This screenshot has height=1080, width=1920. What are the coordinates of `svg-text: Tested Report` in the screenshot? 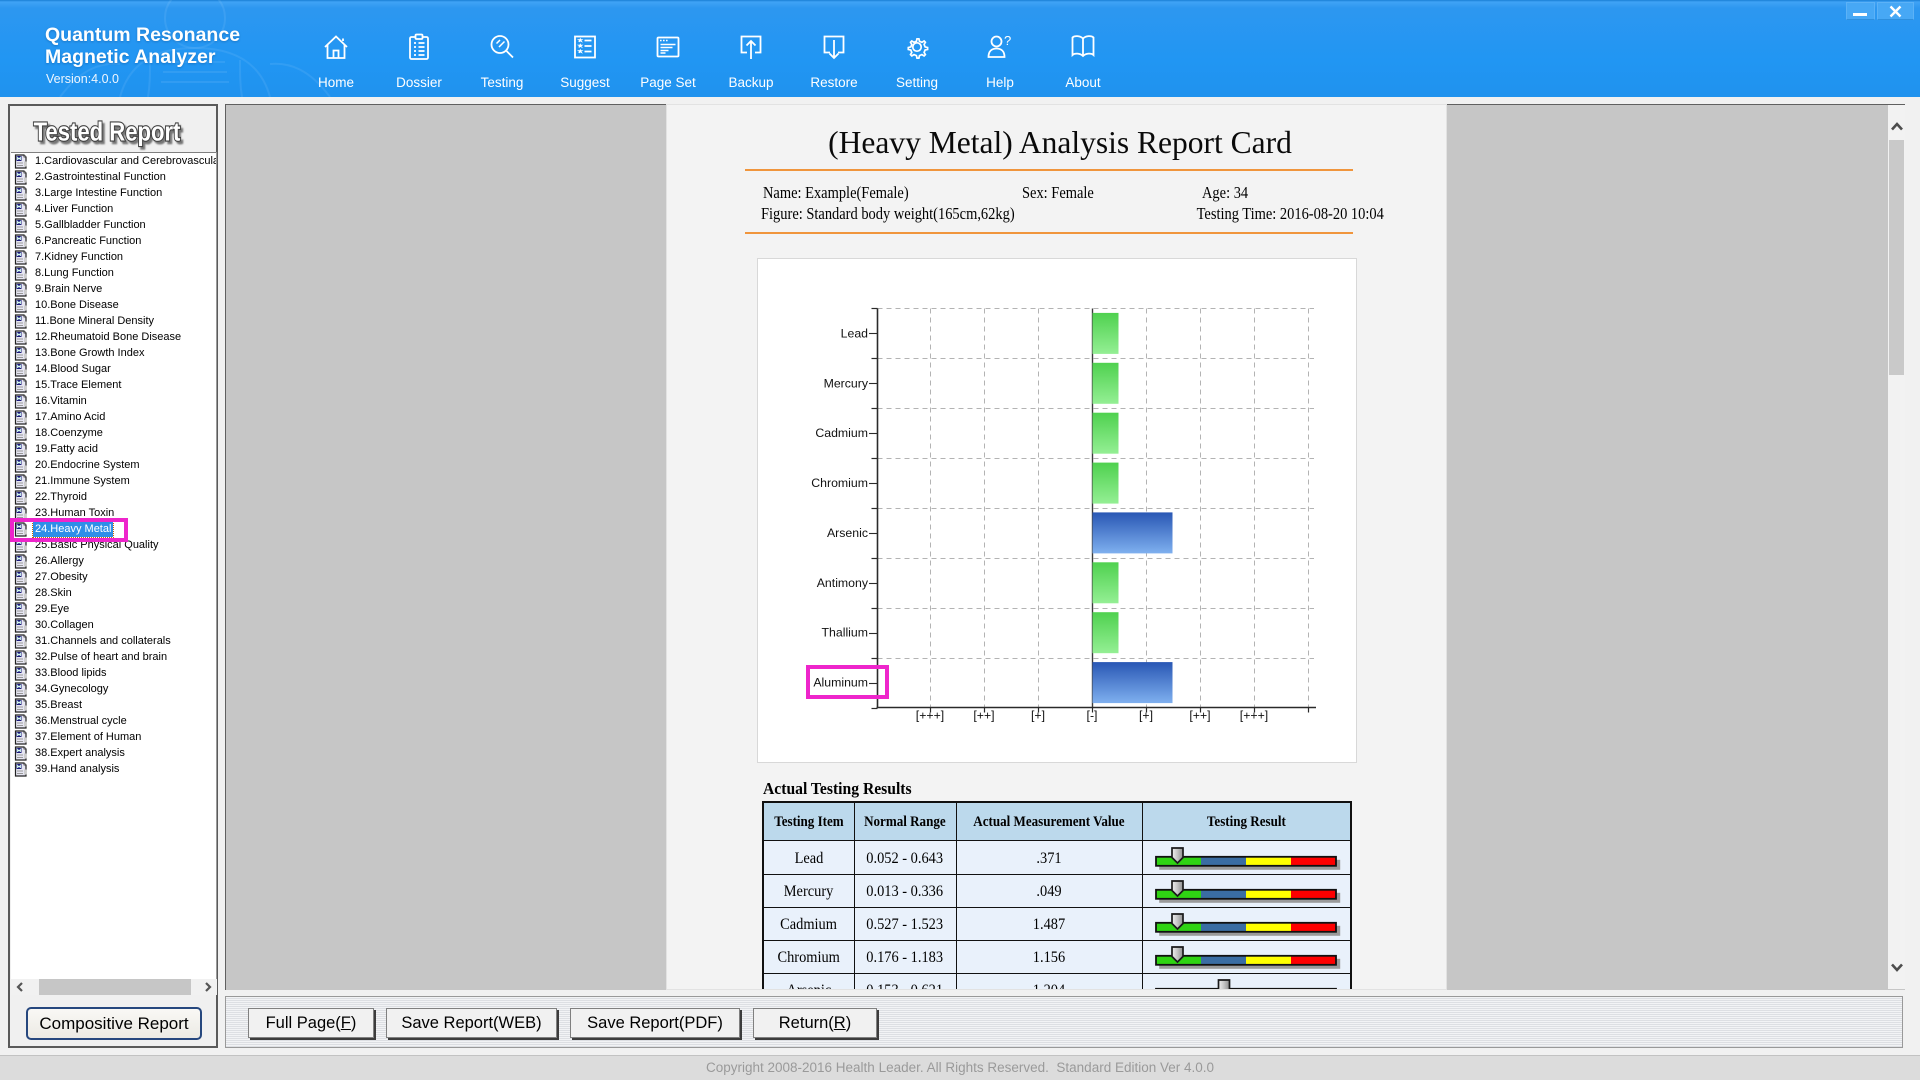 It's located at (107, 132).